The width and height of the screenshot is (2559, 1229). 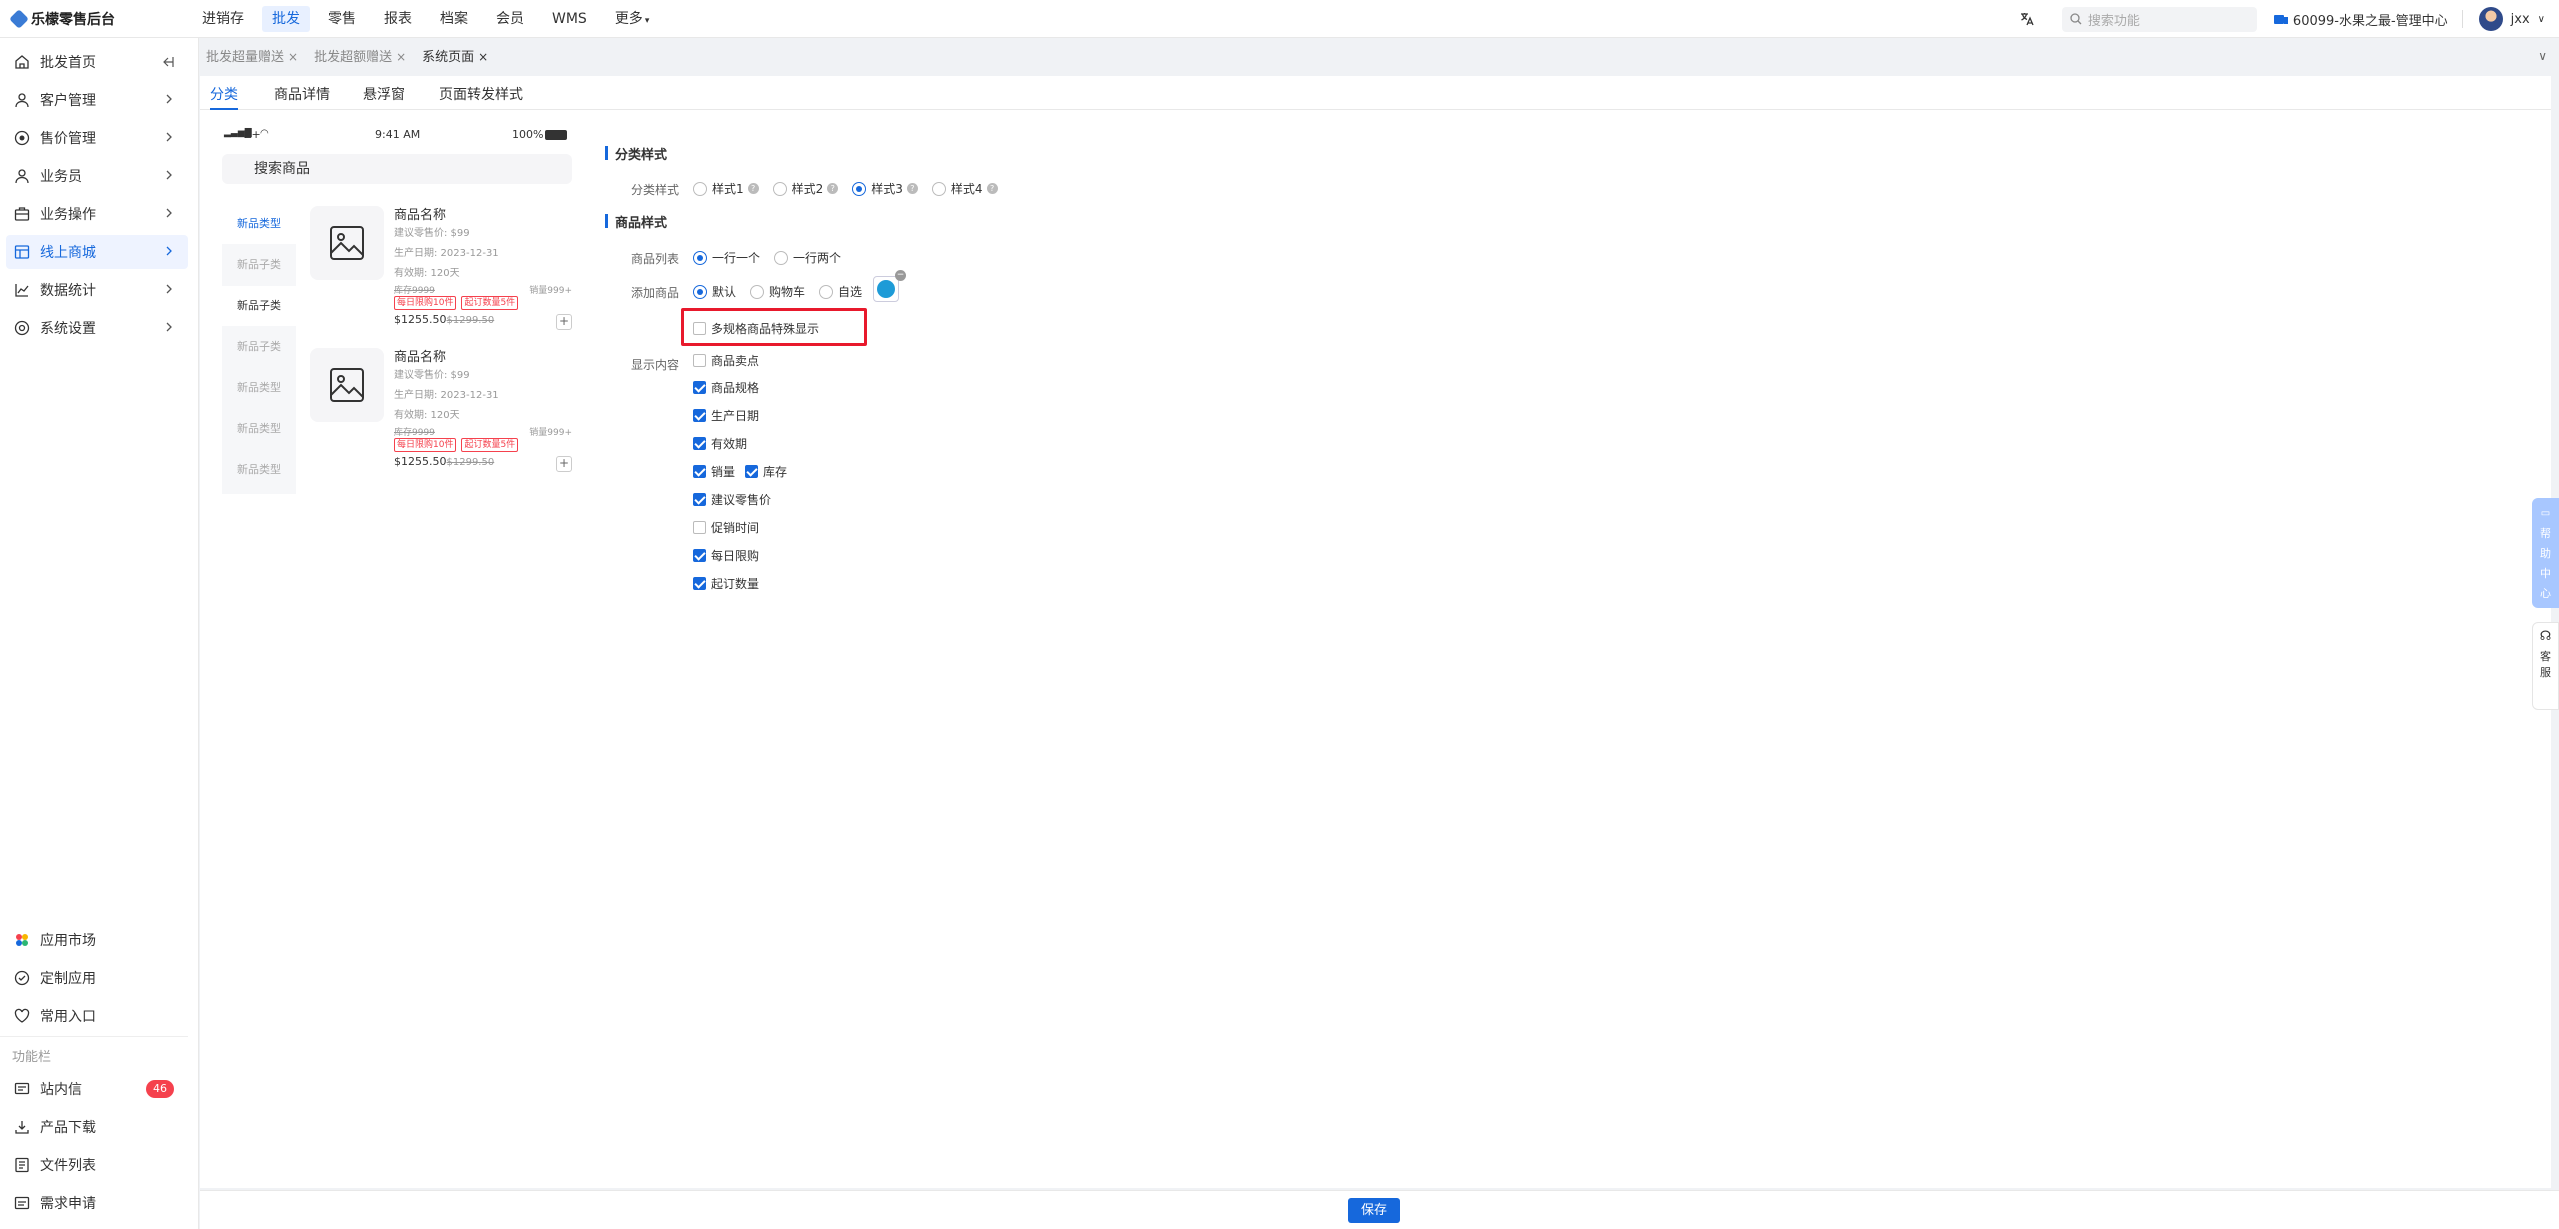 What do you see at coordinates (22, 1015) in the screenshot?
I see `heart-icon` at bounding box center [22, 1015].